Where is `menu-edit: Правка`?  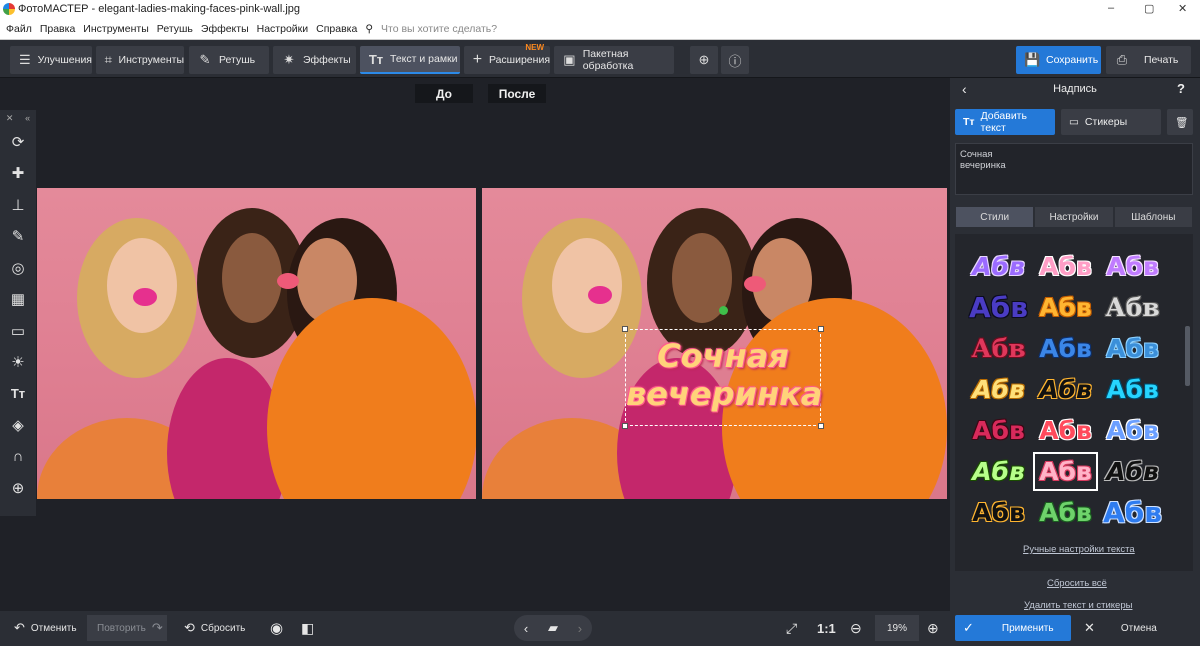 menu-edit: Правка is located at coordinates (57, 29).